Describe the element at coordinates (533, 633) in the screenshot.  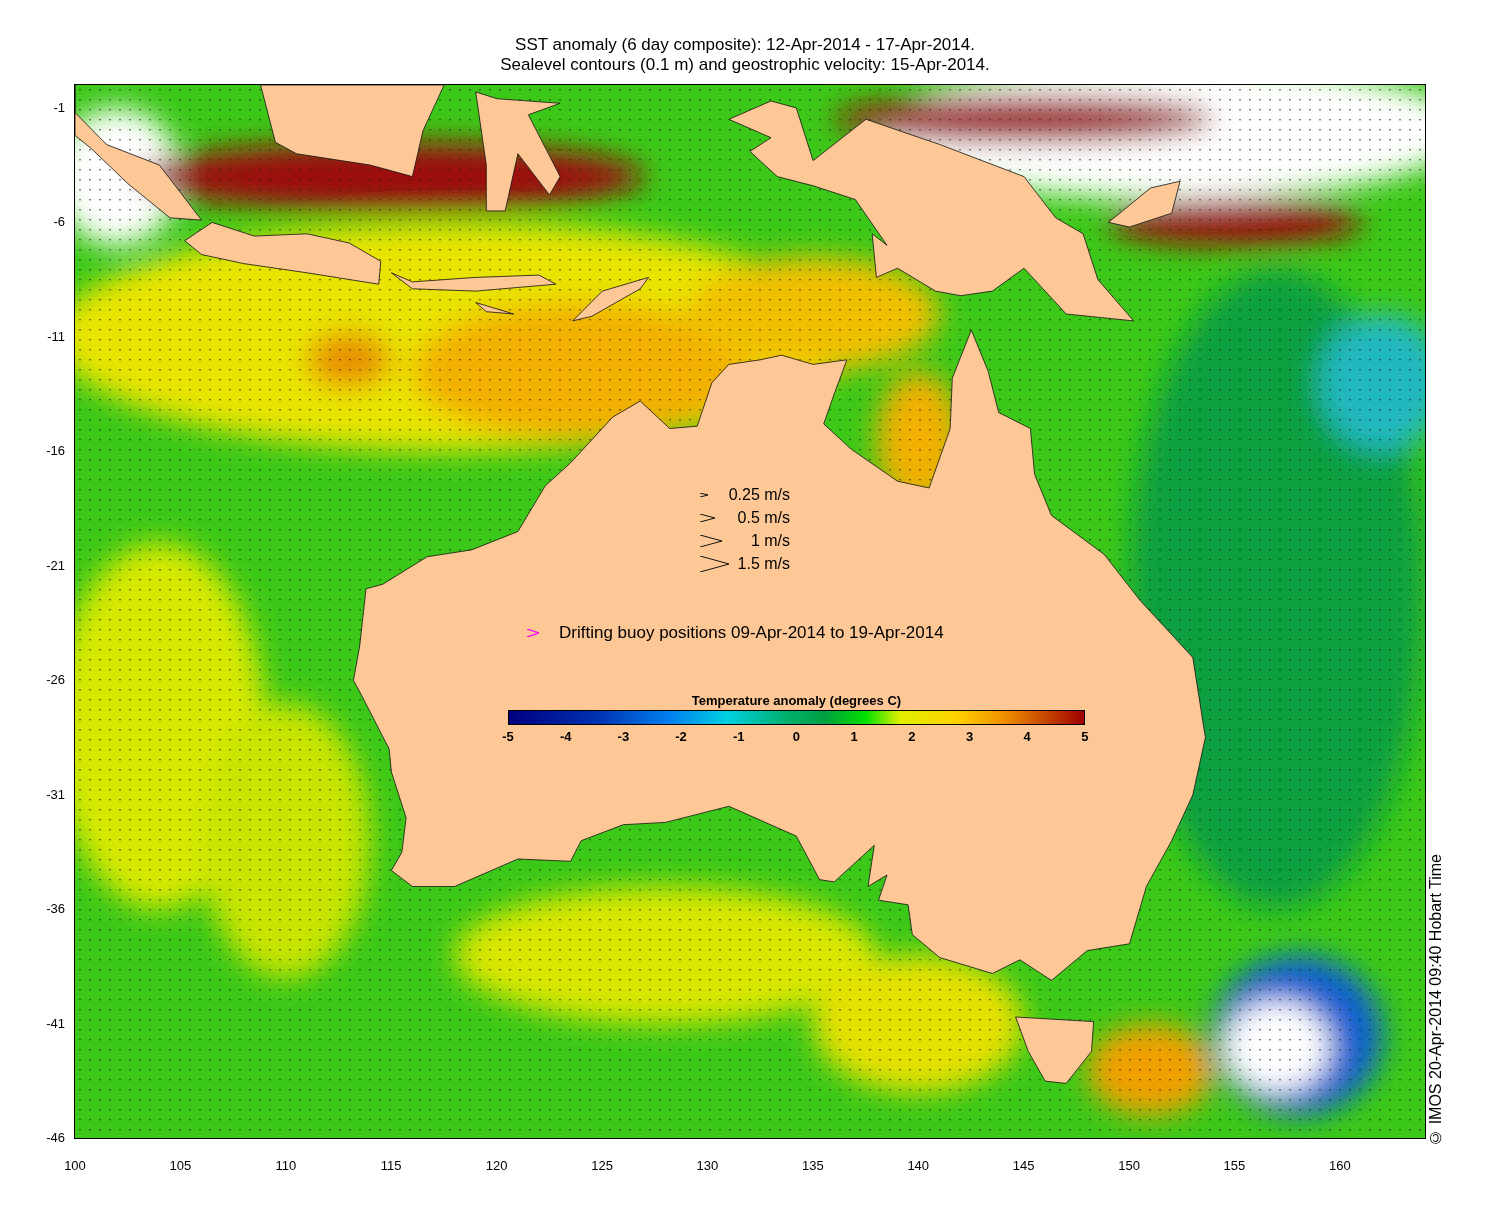
I see `buoy-marker-icon` at that location.